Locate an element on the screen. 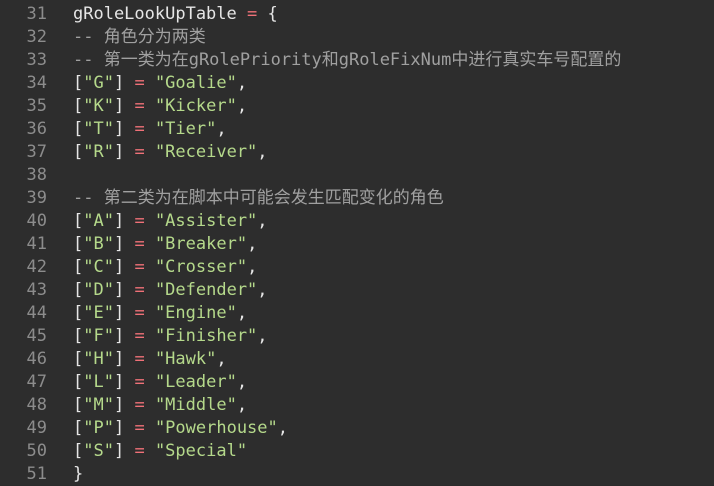 This screenshot has width=714, height=486. code-line: 37 ["R"] = "Receiver", is located at coordinates (134, 152).